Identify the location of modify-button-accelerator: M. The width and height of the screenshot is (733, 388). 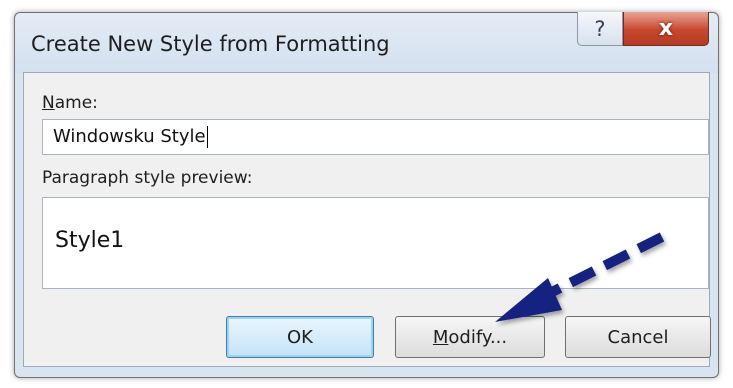
(440, 337).